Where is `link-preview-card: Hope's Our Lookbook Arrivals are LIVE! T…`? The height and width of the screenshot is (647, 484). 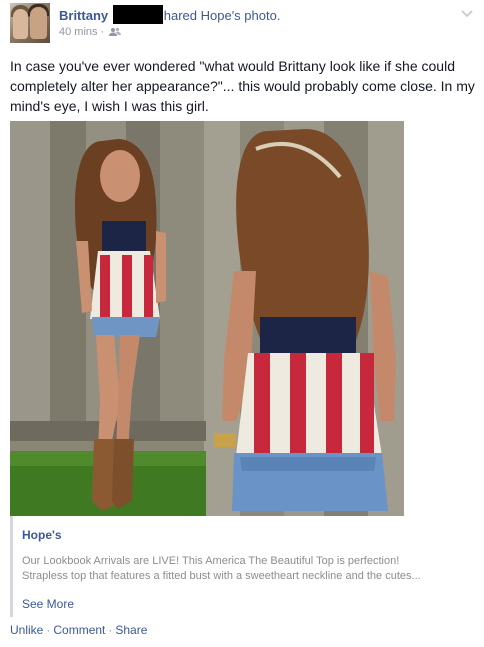 link-preview-card: Hope's Our Lookbook Arrivals are LIVE! T… is located at coordinates (242, 566).